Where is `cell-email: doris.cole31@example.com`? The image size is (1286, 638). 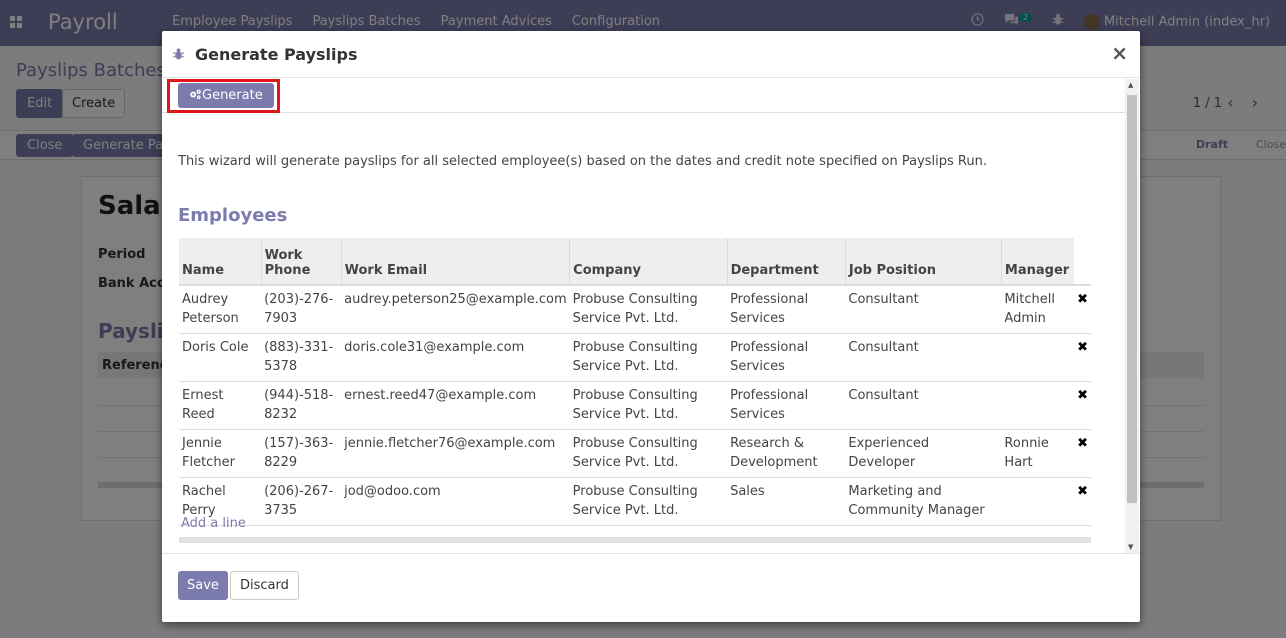
cell-email: doris.cole31@example.com is located at coordinates (455, 357).